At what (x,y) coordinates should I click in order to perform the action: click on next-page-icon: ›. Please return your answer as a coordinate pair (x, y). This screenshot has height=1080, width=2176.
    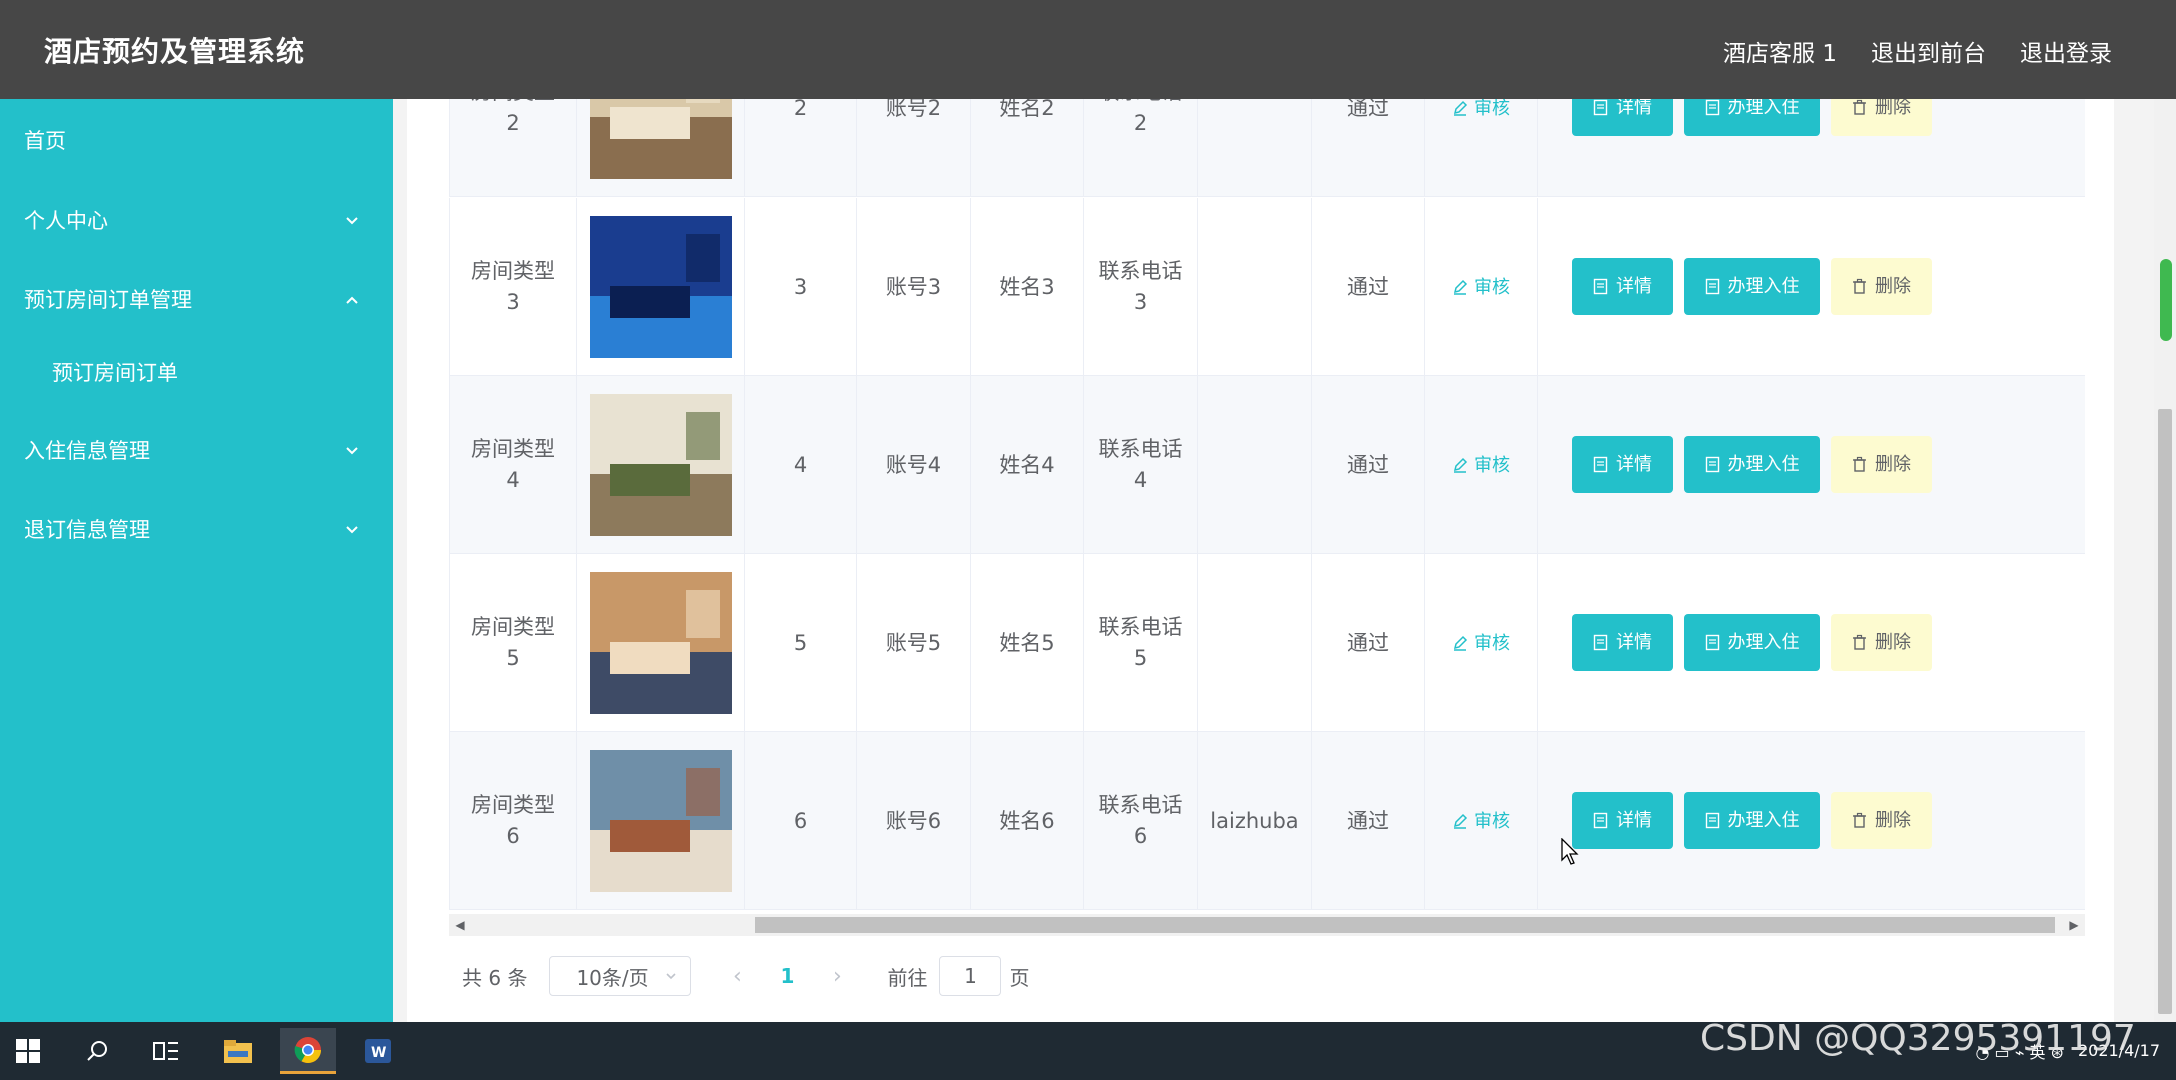
    Looking at the image, I should click on (837, 976).